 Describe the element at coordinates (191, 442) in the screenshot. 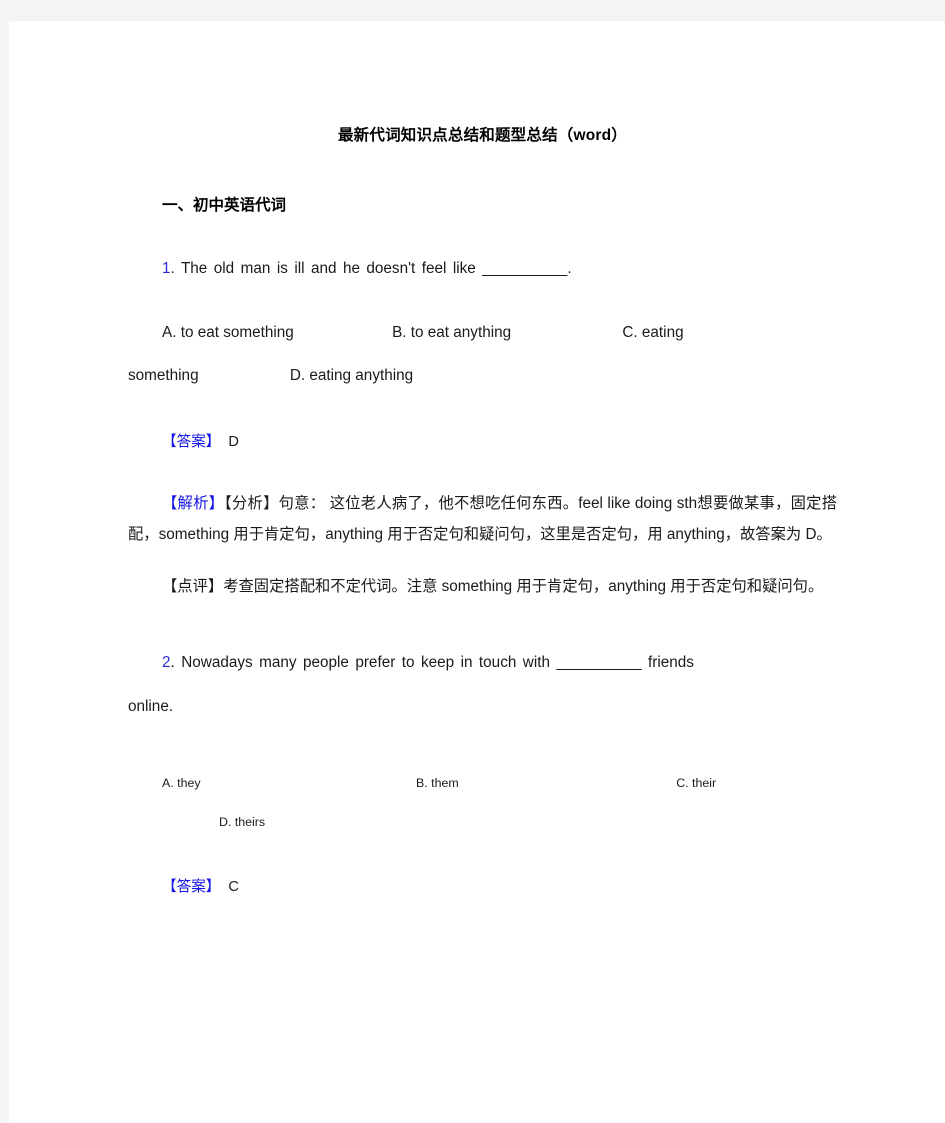

I see `question-1-answer-label: 【答案】` at that location.